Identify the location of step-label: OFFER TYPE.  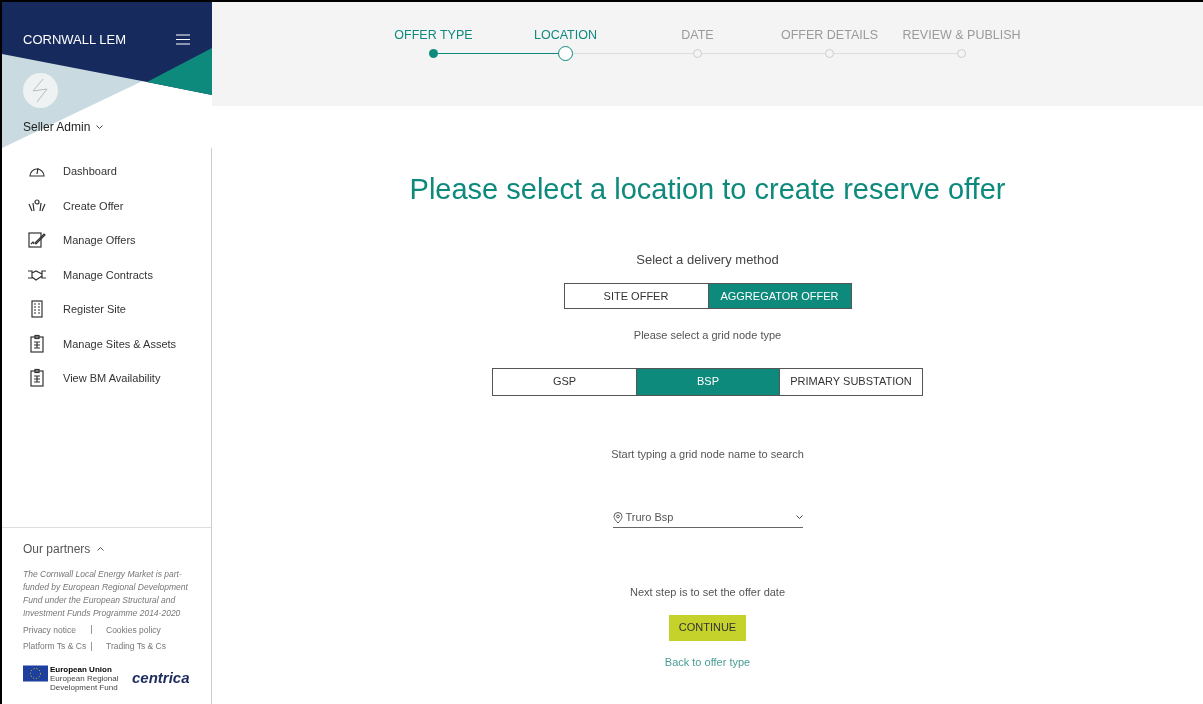
(433, 35).